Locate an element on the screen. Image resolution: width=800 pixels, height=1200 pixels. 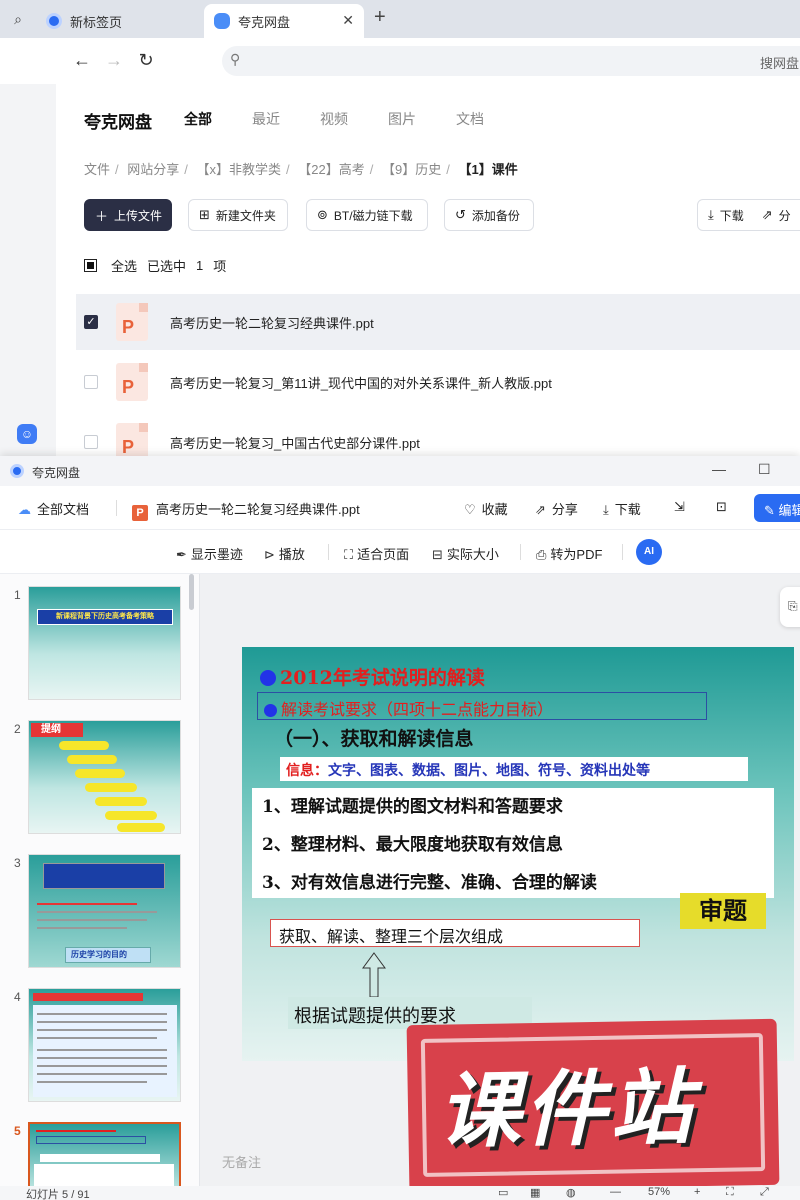
cloud-icon is located at coordinates (222, 21).